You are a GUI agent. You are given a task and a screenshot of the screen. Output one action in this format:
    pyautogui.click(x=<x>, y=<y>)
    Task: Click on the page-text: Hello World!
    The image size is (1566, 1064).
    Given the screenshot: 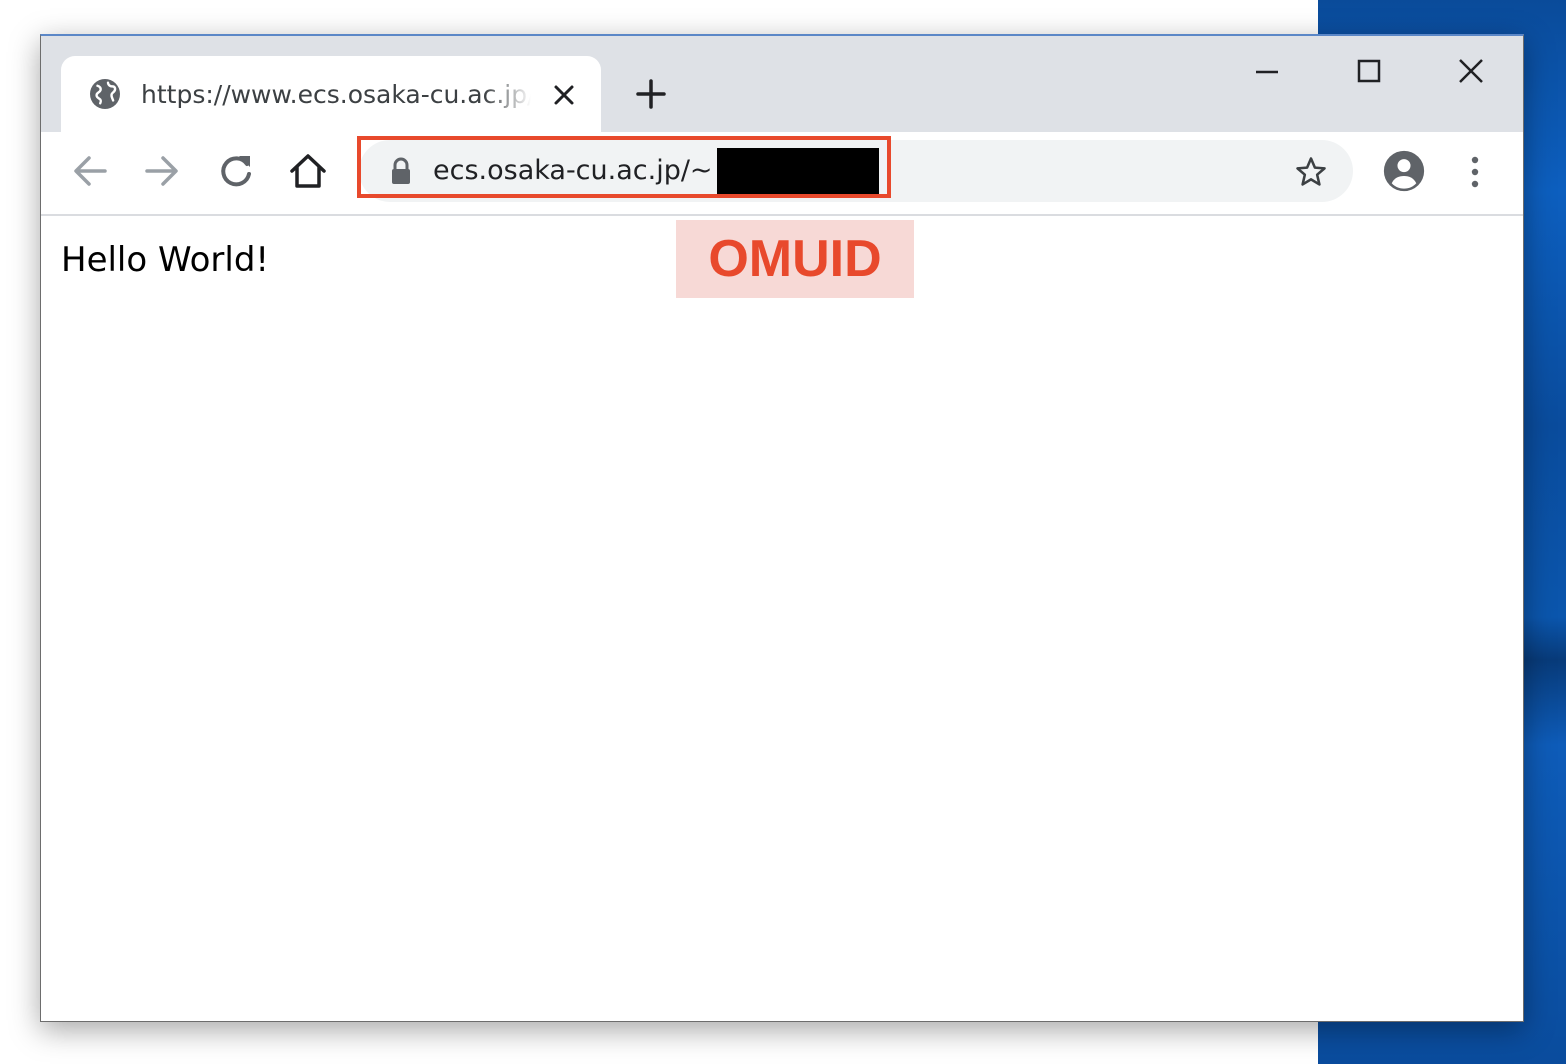 What is the action you would take?
    pyautogui.click(x=165, y=260)
    